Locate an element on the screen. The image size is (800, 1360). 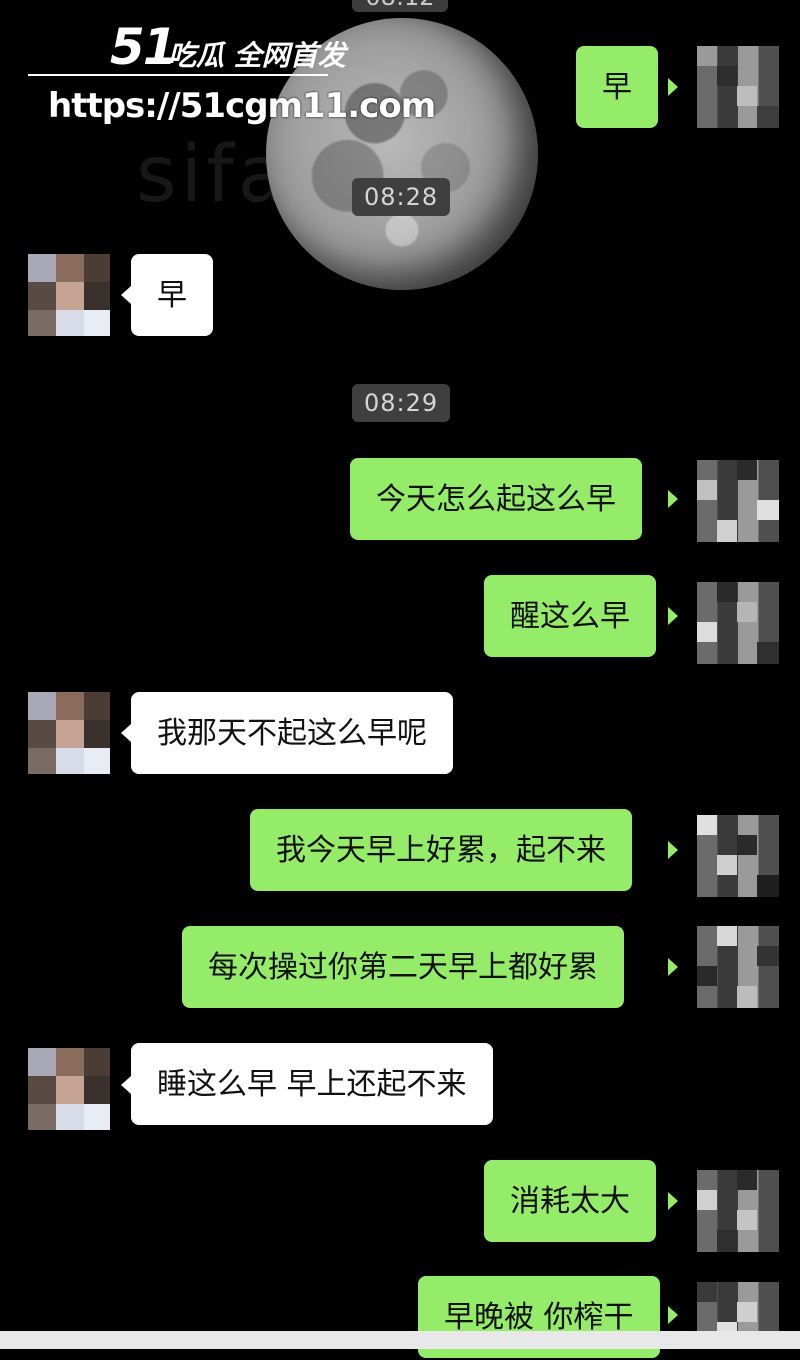
watermark-url: https://51cgm11.com is located at coordinates (242, 106).